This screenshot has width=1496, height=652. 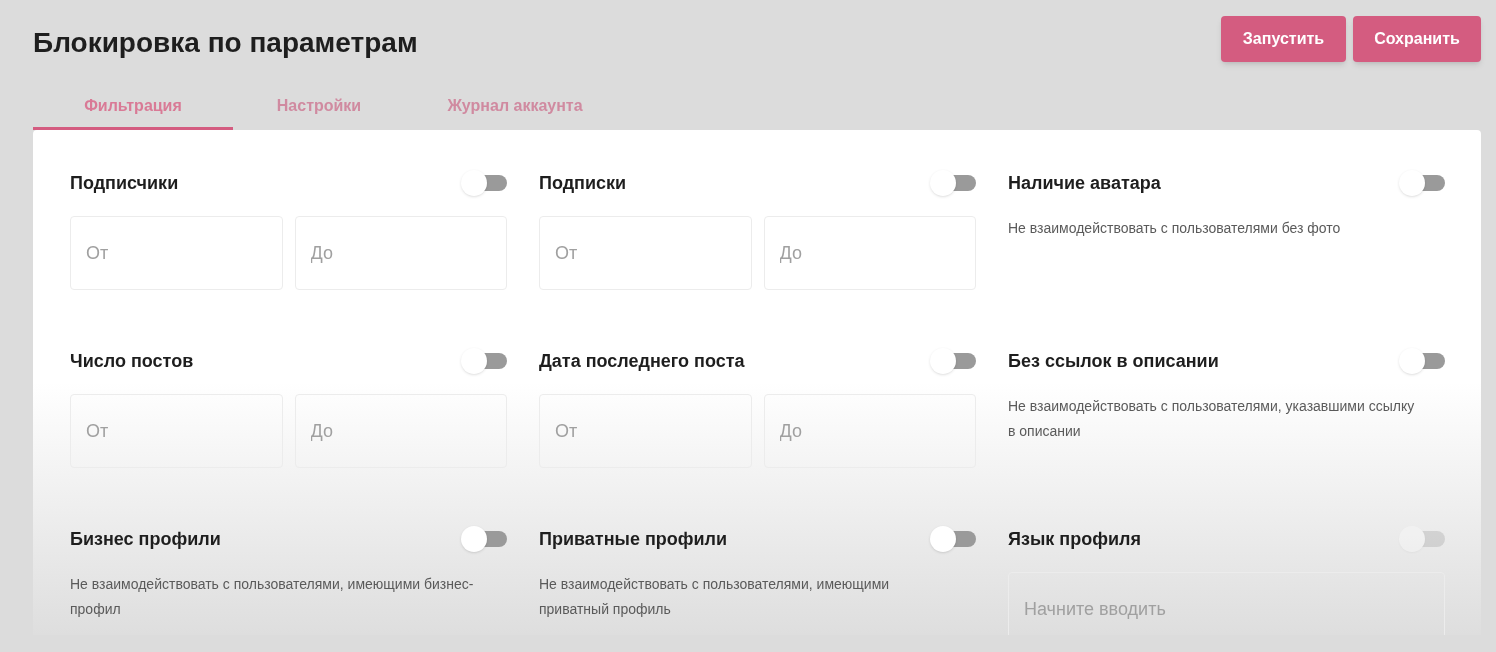 What do you see at coordinates (124, 183) in the screenshot?
I see `filter-title: Подписчики` at bounding box center [124, 183].